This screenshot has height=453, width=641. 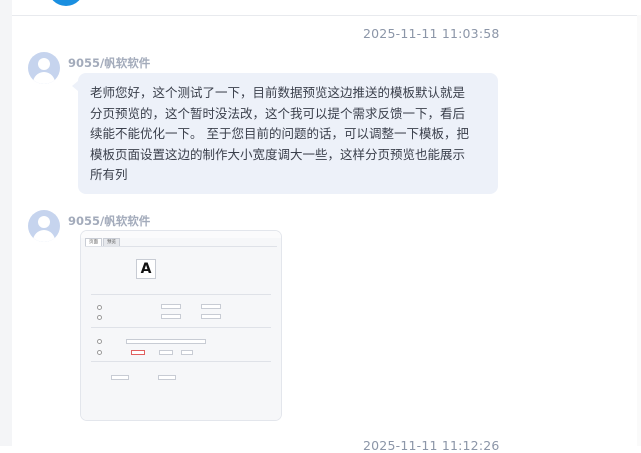 I want to click on dialog-tabs: 页面 预览, so click(x=103, y=242).